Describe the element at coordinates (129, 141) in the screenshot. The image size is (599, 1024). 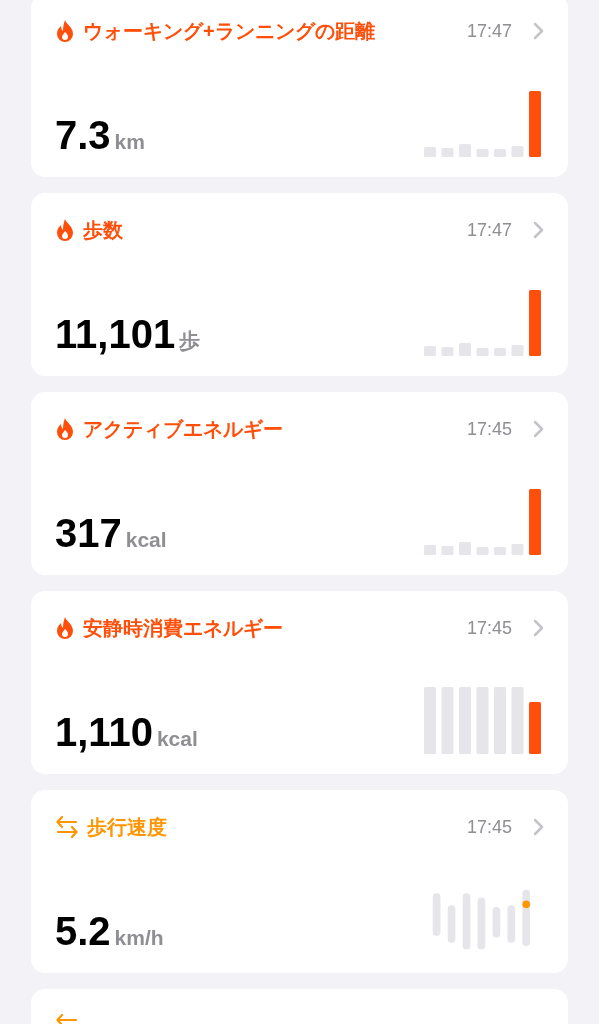
I see `unit-label: km` at that location.